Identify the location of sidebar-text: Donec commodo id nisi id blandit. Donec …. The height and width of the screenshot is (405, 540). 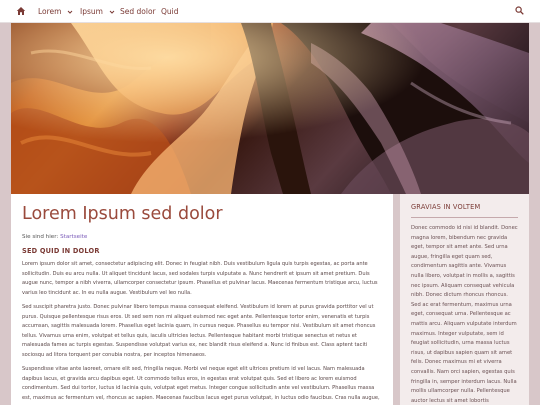
(464, 314).